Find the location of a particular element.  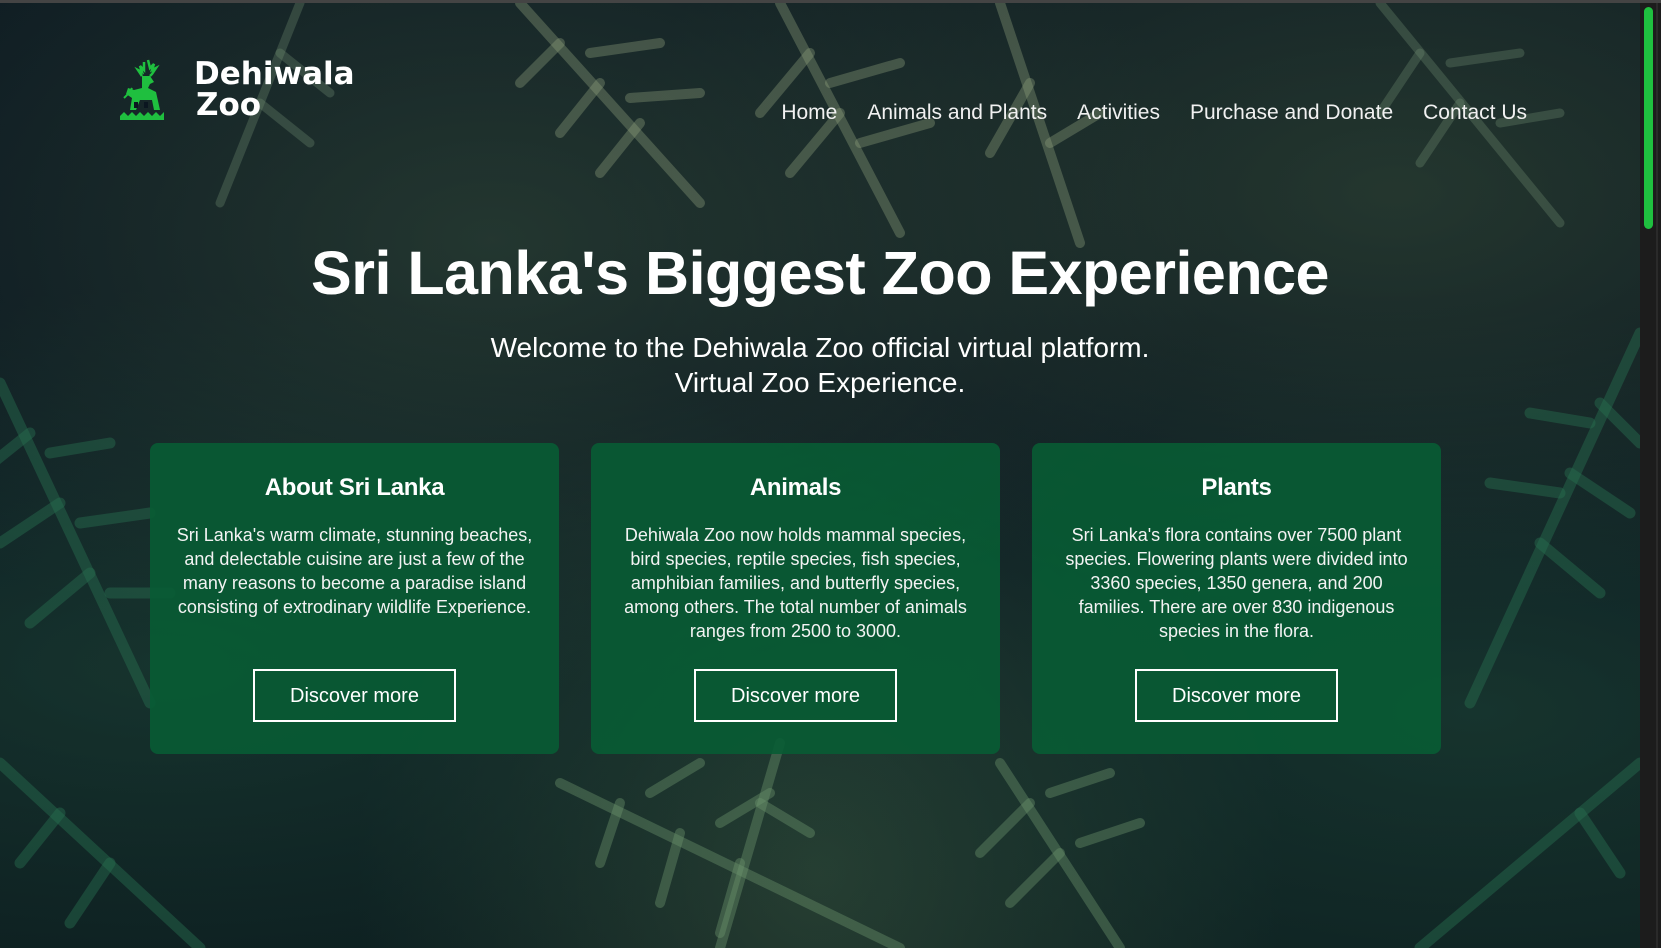

nav-home: Home is located at coordinates (809, 113).